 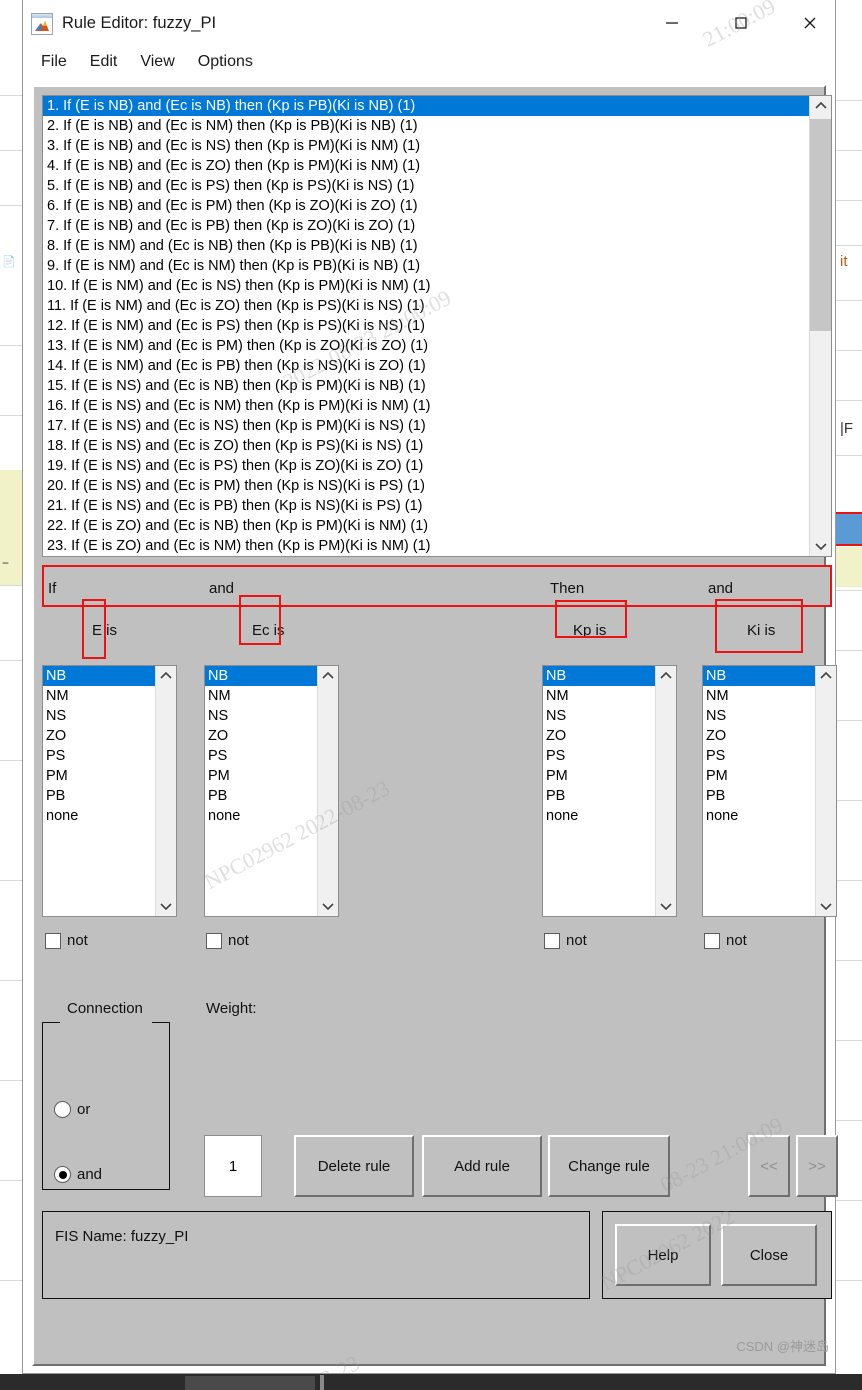 What do you see at coordinates (482, 1166) in the screenshot?
I see `add-rule-button: Add rule` at bounding box center [482, 1166].